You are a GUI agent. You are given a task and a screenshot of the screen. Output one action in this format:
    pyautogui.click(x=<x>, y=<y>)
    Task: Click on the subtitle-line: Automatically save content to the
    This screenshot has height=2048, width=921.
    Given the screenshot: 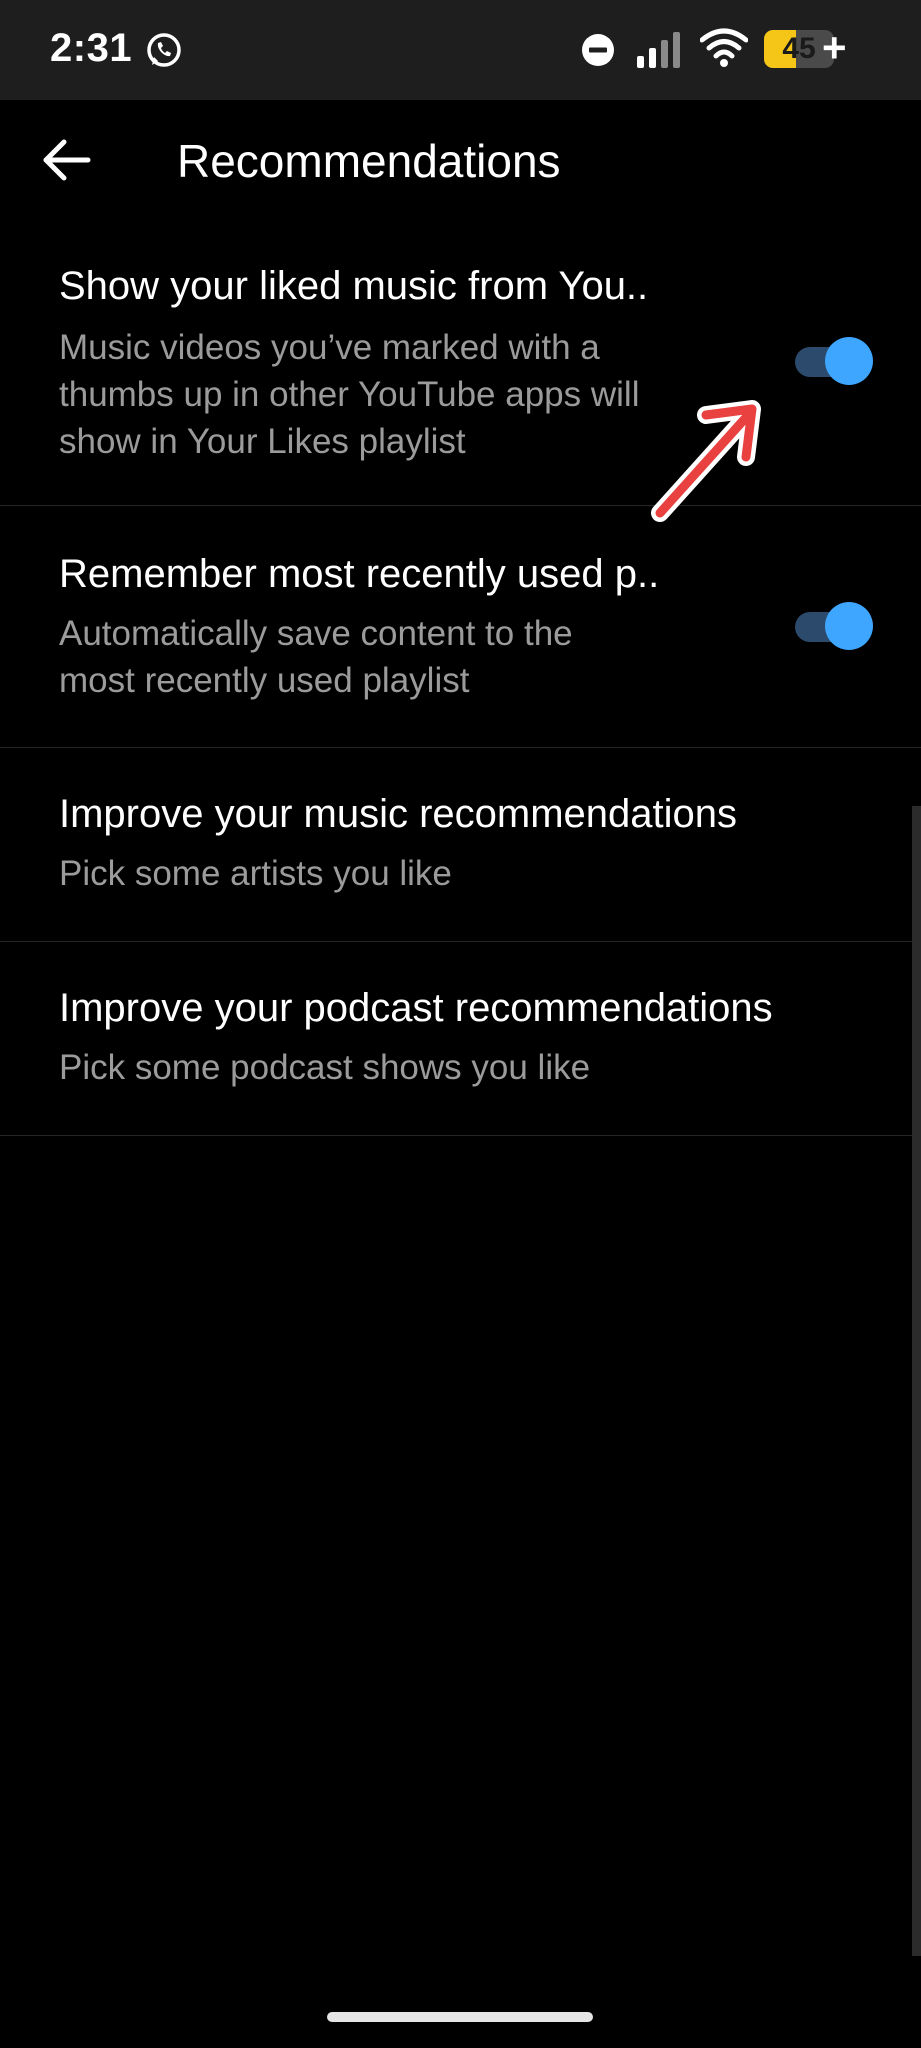 What is the action you would take?
    pyautogui.click(x=316, y=633)
    